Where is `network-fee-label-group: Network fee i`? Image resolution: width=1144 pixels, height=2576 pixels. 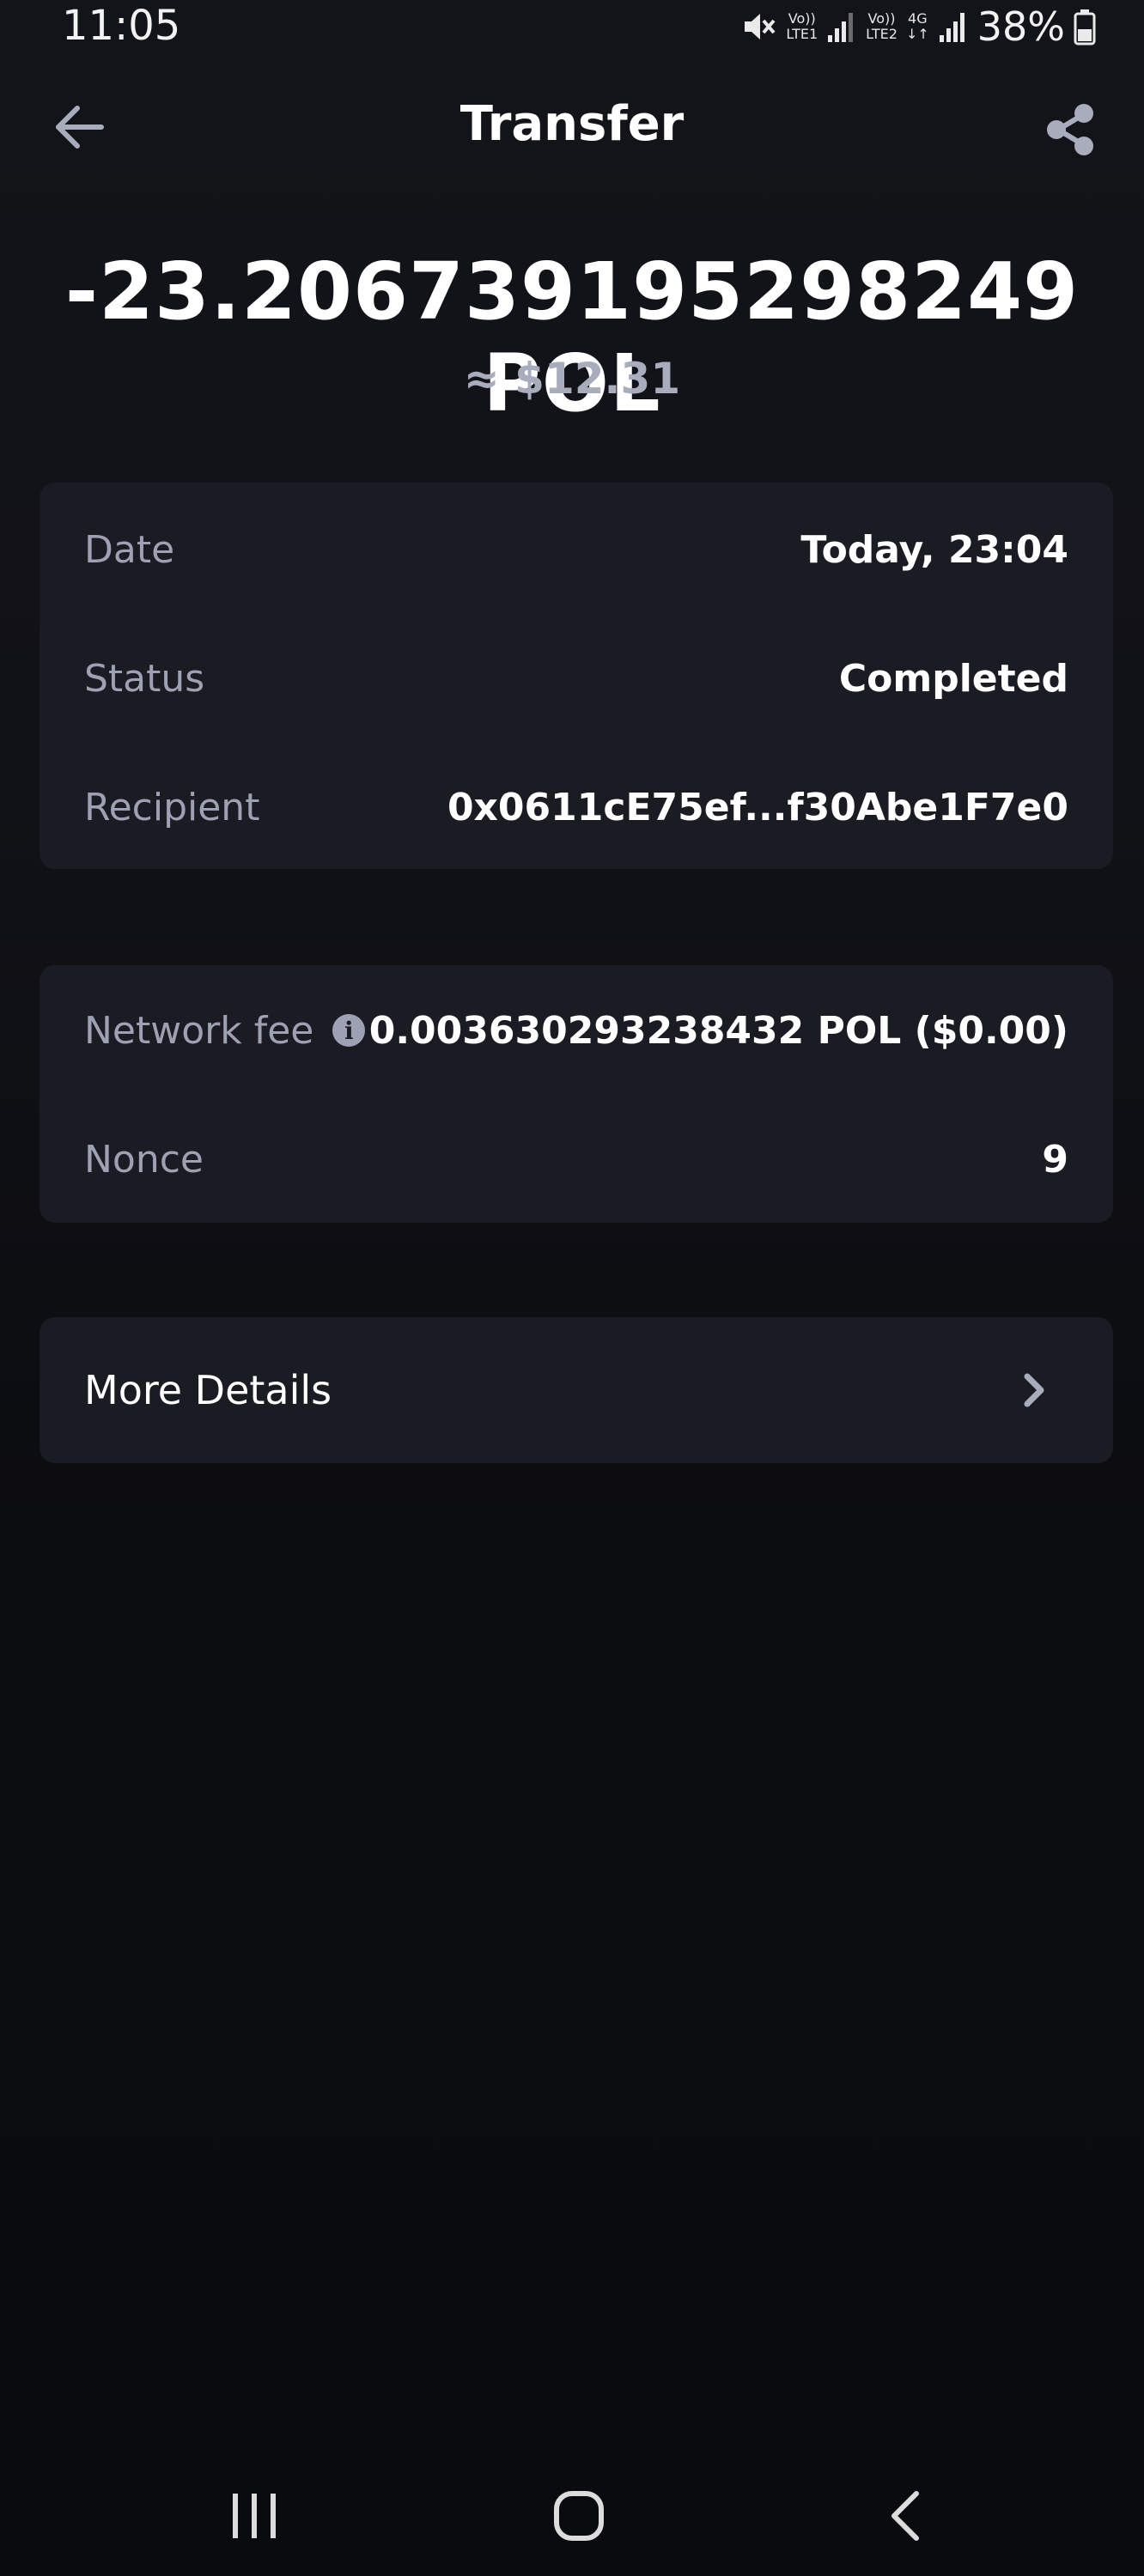
network-fee-label-group: Network fee i is located at coordinates (225, 1030).